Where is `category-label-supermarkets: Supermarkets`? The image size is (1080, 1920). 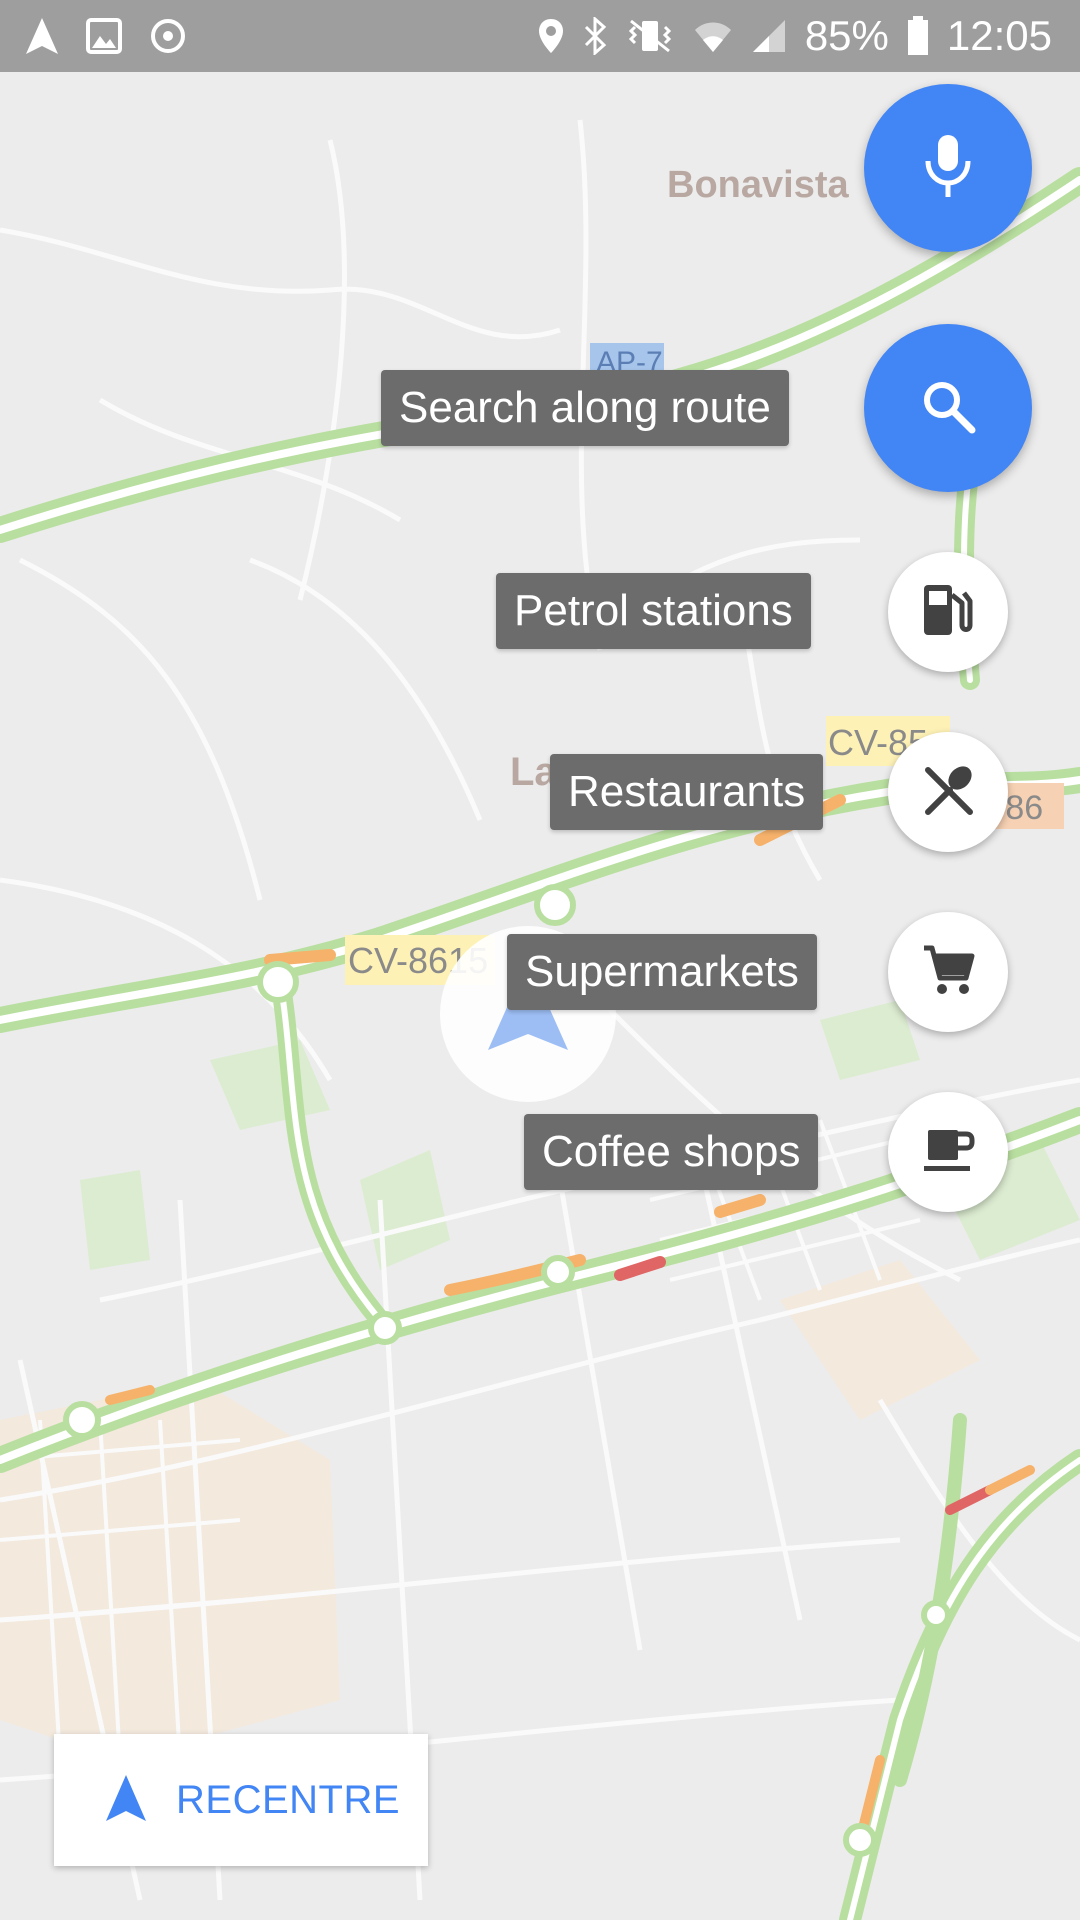
category-label-supermarkets: Supermarkets is located at coordinates (662, 972).